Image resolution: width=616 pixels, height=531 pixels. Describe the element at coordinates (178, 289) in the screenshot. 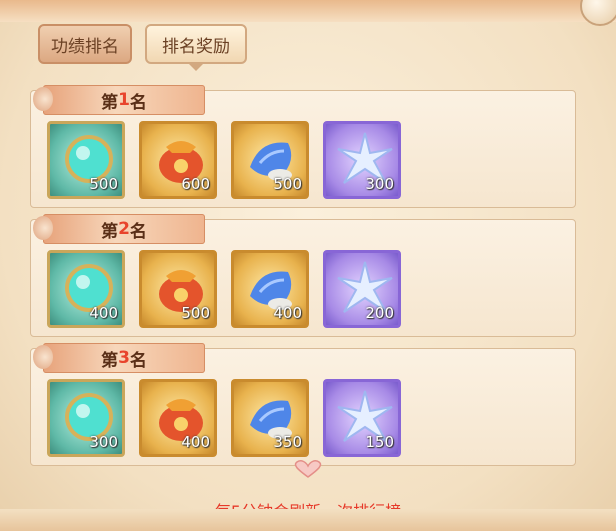

I see `reward-item-lucky-bag: 500` at that location.